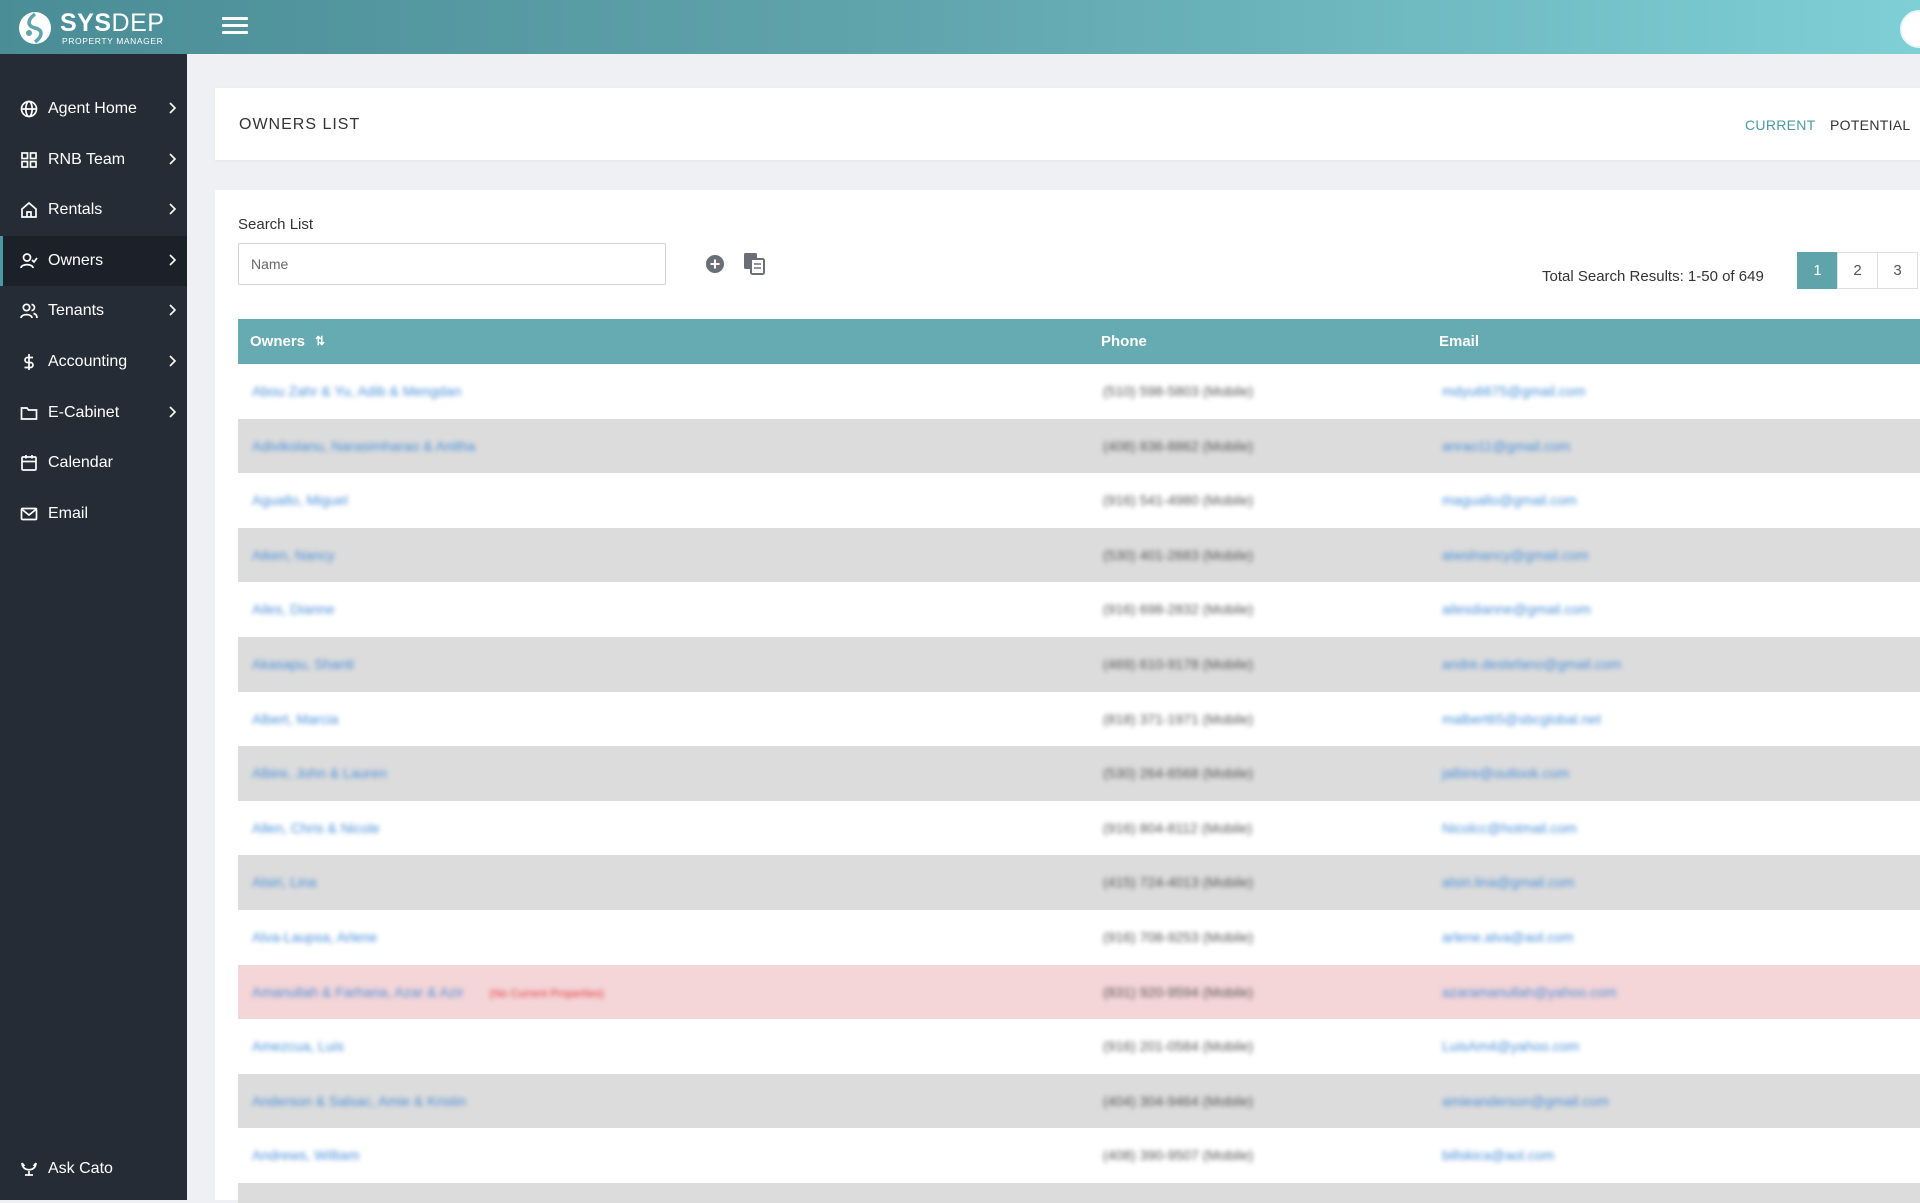 This screenshot has width=1920, height=1203. What do you see at coordinates (1178, 1155) in the screenshot?
I see `owner-phone: (408) 390-9507 (Mobile)` at bounding box center [1178, 1155].